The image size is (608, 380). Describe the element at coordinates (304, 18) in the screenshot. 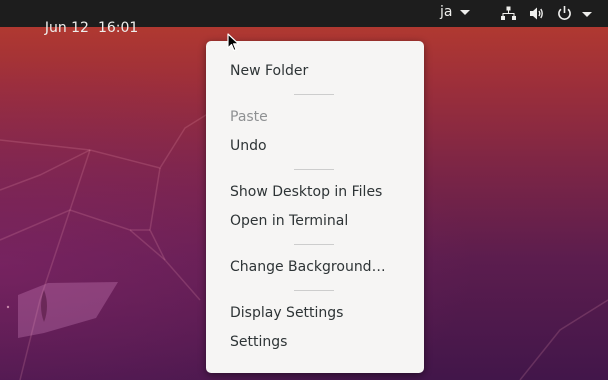

I see `top-bar: Jun 12 16:01 ja` at that location.